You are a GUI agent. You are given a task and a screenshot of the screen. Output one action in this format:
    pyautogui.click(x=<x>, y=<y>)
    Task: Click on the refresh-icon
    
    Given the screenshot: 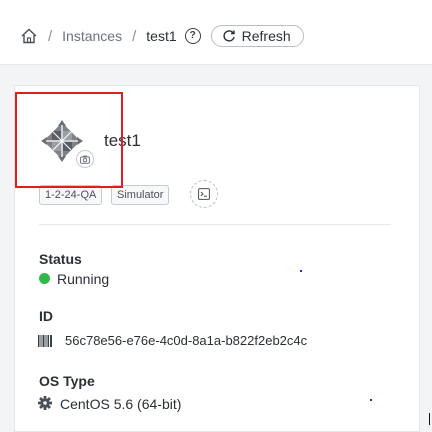 What is the action you would take?
    pyautogui.click(x=229, y=36)
    